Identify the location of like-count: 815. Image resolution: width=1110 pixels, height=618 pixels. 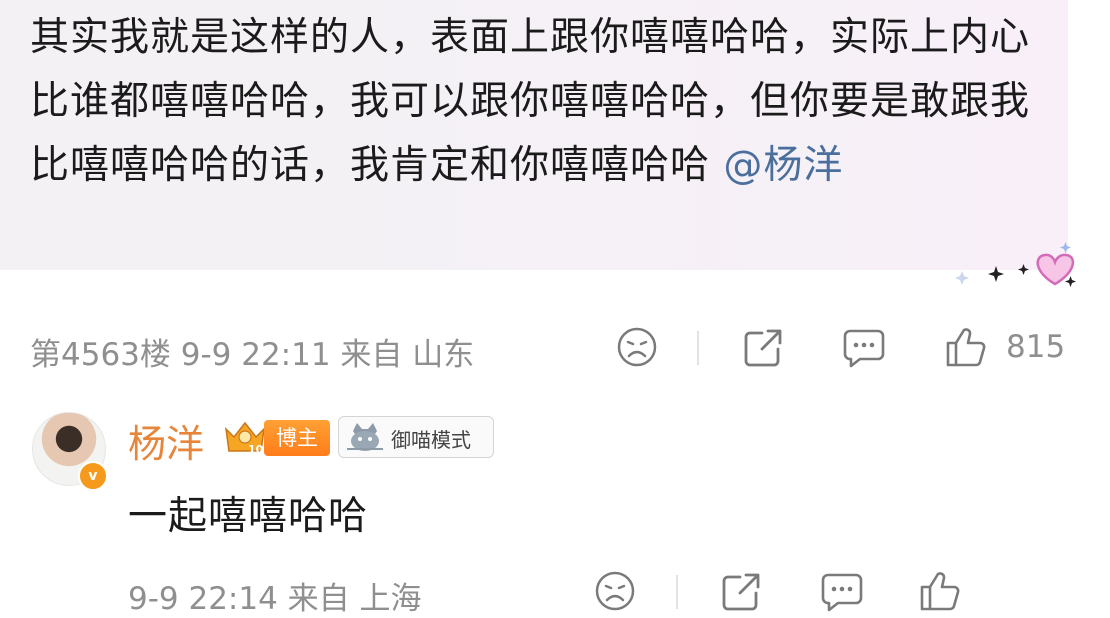
(1036, 347).